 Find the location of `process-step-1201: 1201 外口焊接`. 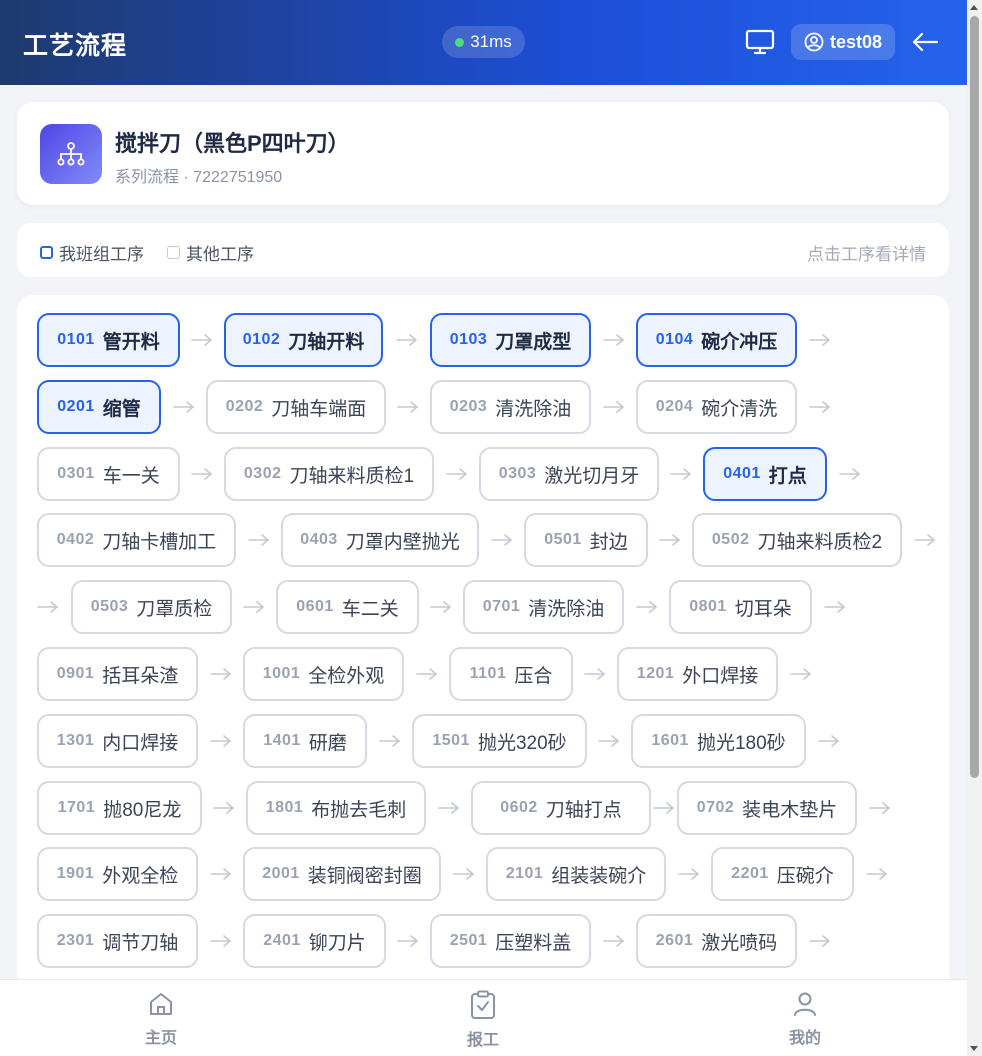

process-step-1201: 1201 外口焊接 is located at coordinates (697, 674).